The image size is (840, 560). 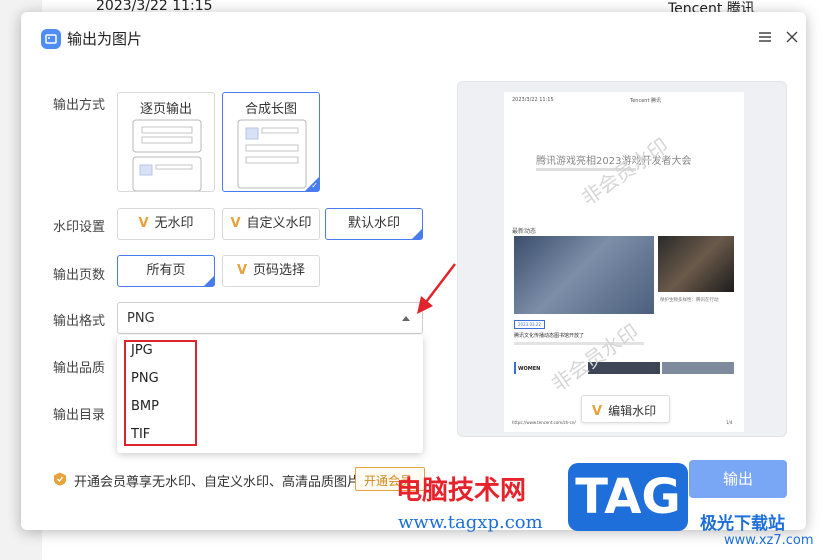 I want to click on per-page-layout-icon, so click(x=167, y=155).